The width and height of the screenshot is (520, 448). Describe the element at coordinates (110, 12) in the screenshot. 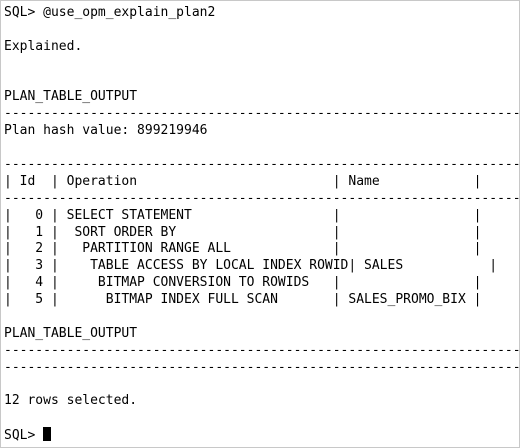

I see `terminal-line-command: SQL> @use_opm_explain_plan2` at that location.